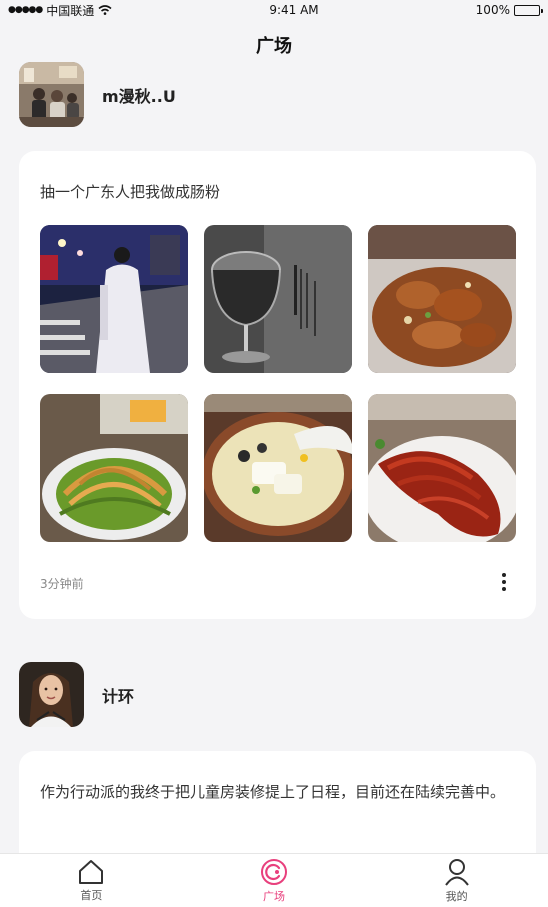 The image size is (548, 907). I want to click on post-card: 作为行动派的我终于把儿童房装修提上了日程，目前还在陆续完善中。, so click(277, 802).